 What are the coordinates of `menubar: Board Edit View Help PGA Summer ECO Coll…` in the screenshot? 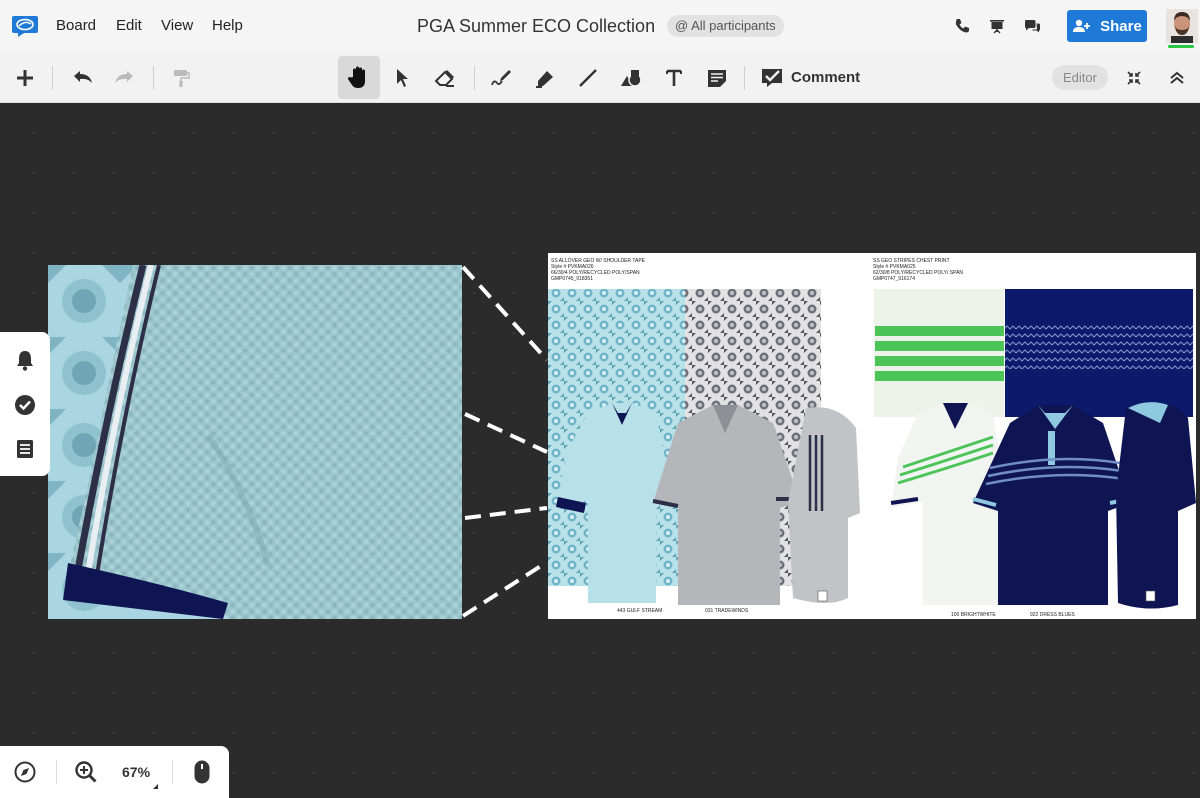 It's located at (600, 26).